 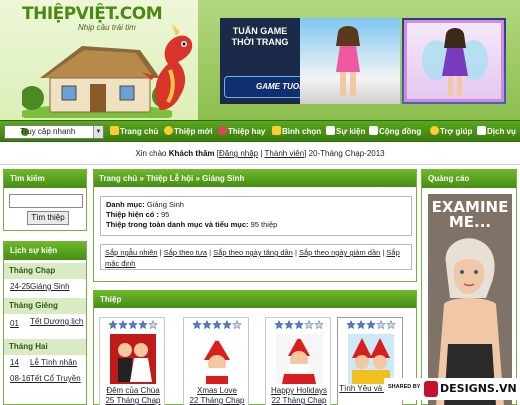 I want to click on card-date: 22 Tháng Chạp, so click(x=217, y=400).